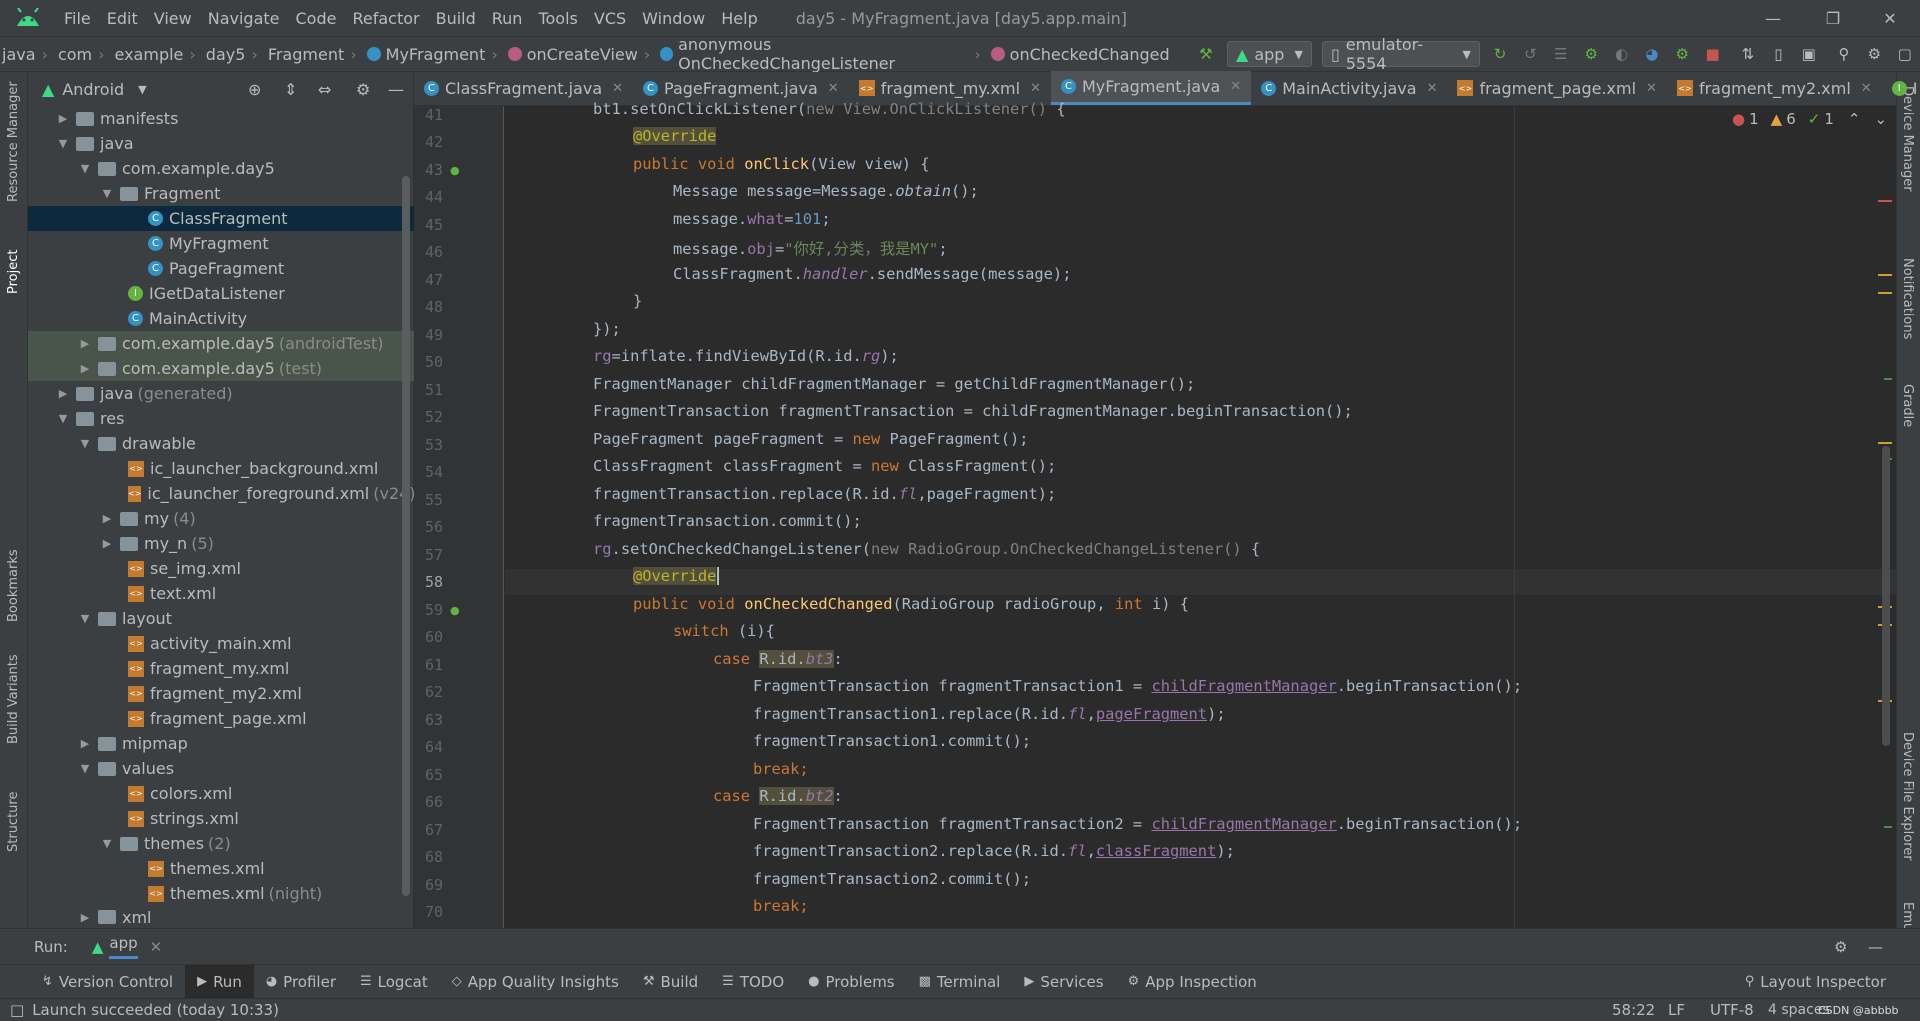 The image size is (1920, 1021). Describe the element at coordinates (1500, 54) in the screenshot. I see `apply-changes-icon: ↻` at that location.